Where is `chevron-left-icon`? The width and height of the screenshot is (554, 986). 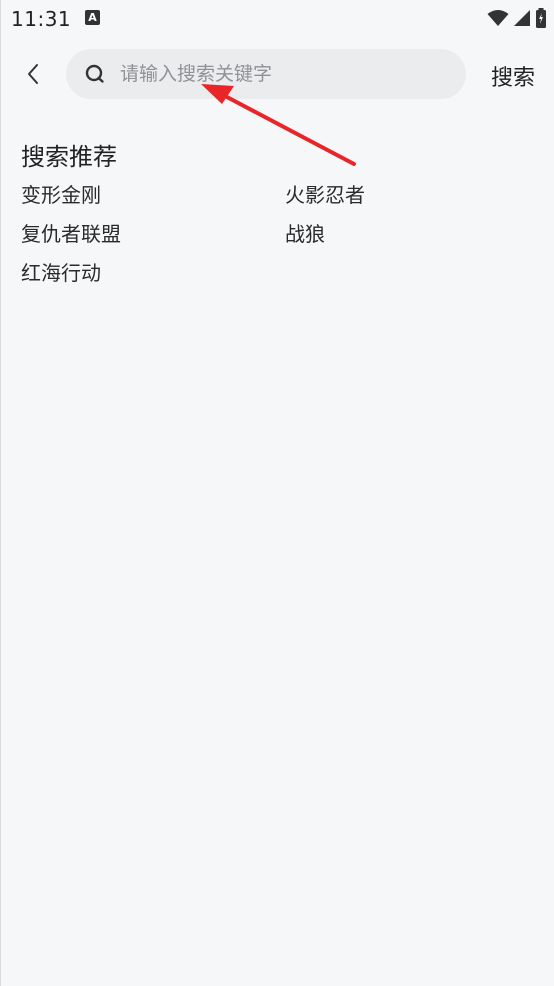 chevron-left-icon is located at coordinates (33, 74).